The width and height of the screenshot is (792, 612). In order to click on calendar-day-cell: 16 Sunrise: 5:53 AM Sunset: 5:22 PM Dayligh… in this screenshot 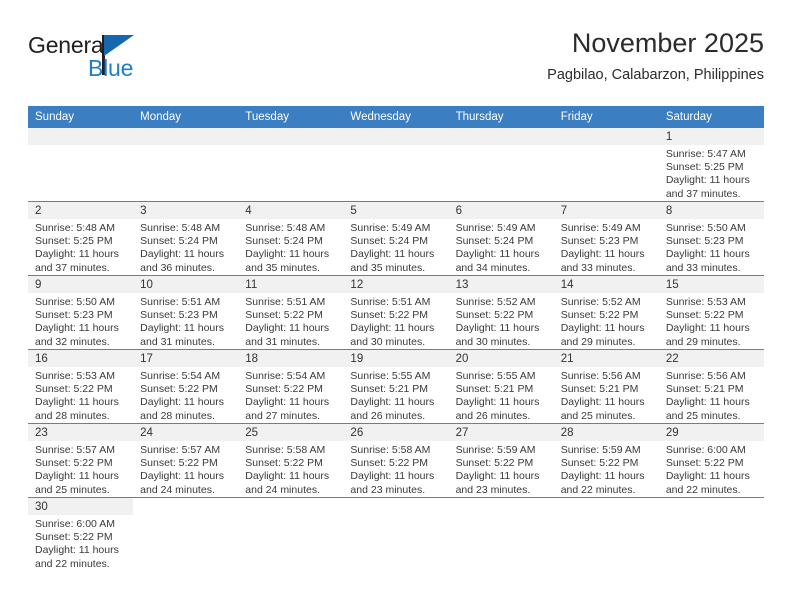, I will do `click(81, 386)`.